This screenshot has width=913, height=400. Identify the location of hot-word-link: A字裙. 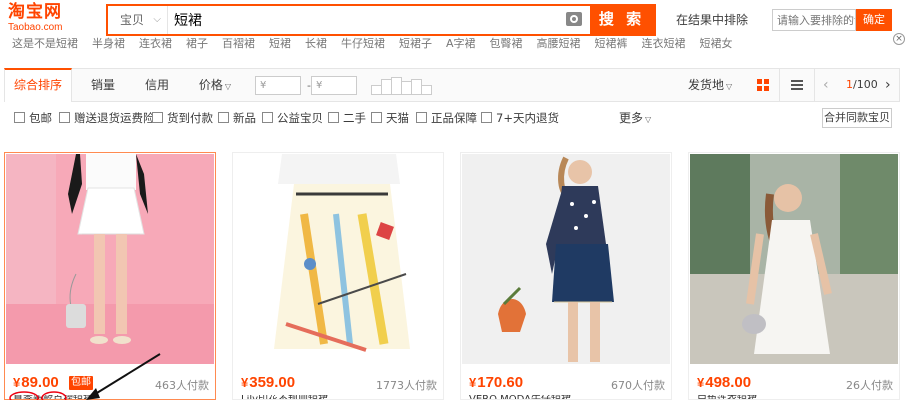
(461, 43).